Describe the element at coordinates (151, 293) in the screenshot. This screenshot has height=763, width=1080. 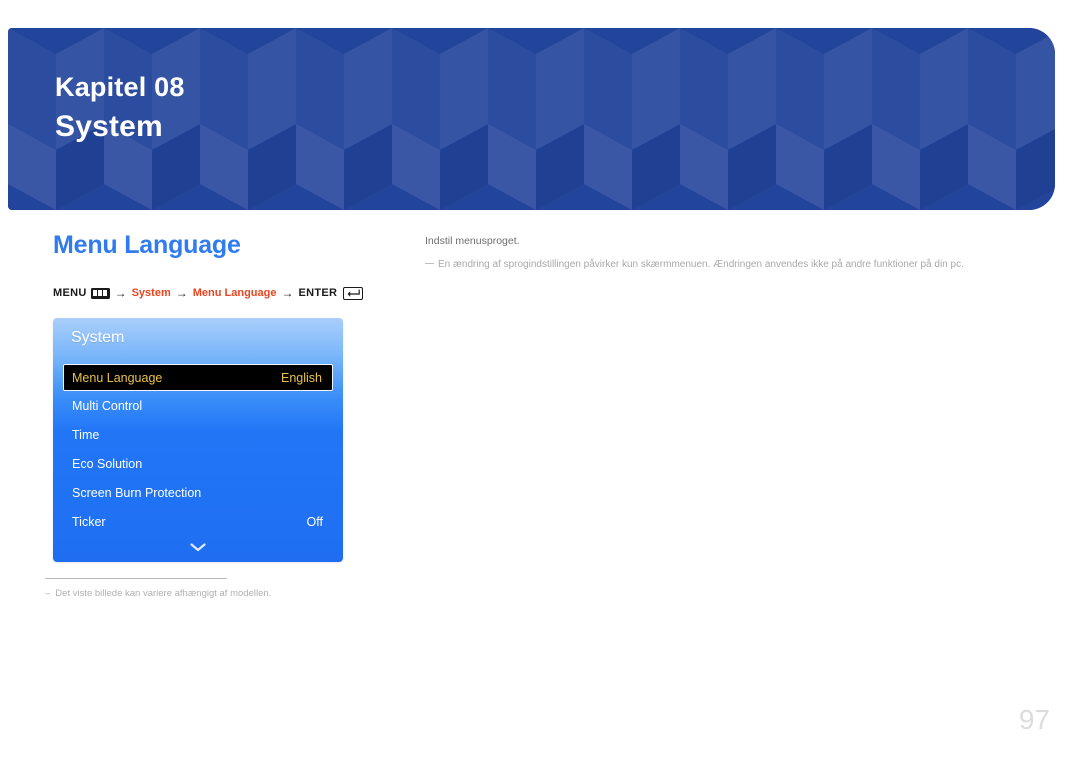
I see `breadcrumb-step-system: System` at that location.